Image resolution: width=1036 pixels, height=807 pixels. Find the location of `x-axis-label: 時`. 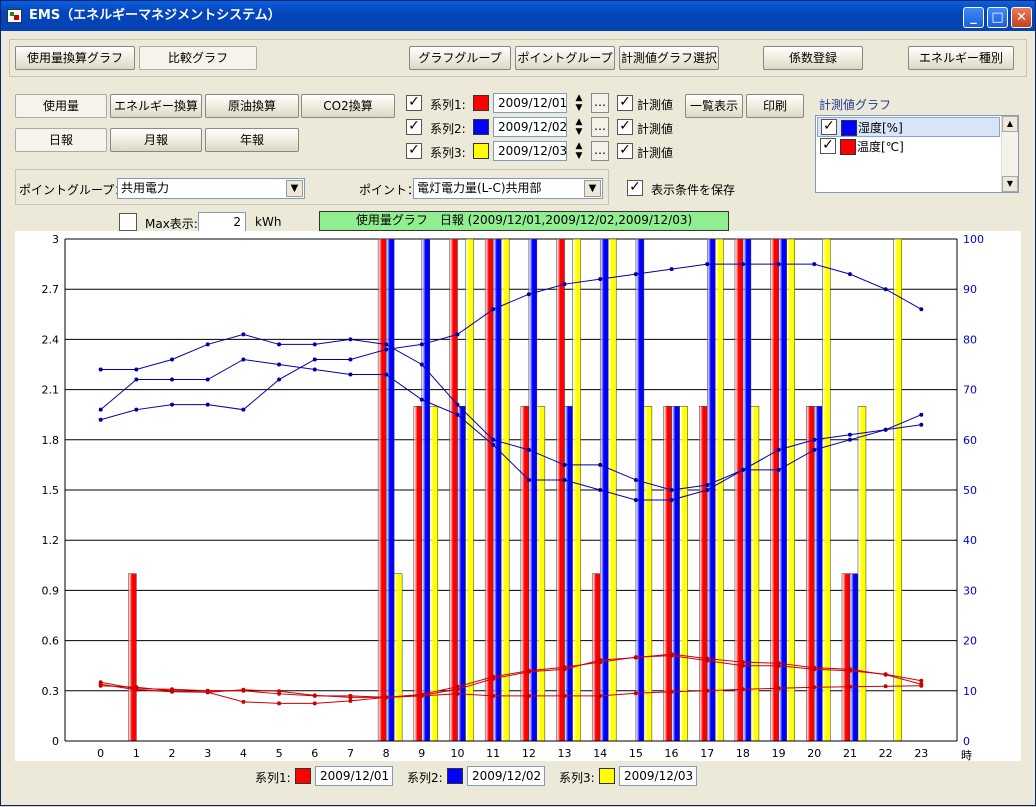

x-axis-label: 時 is located at coordinates (966, 755).